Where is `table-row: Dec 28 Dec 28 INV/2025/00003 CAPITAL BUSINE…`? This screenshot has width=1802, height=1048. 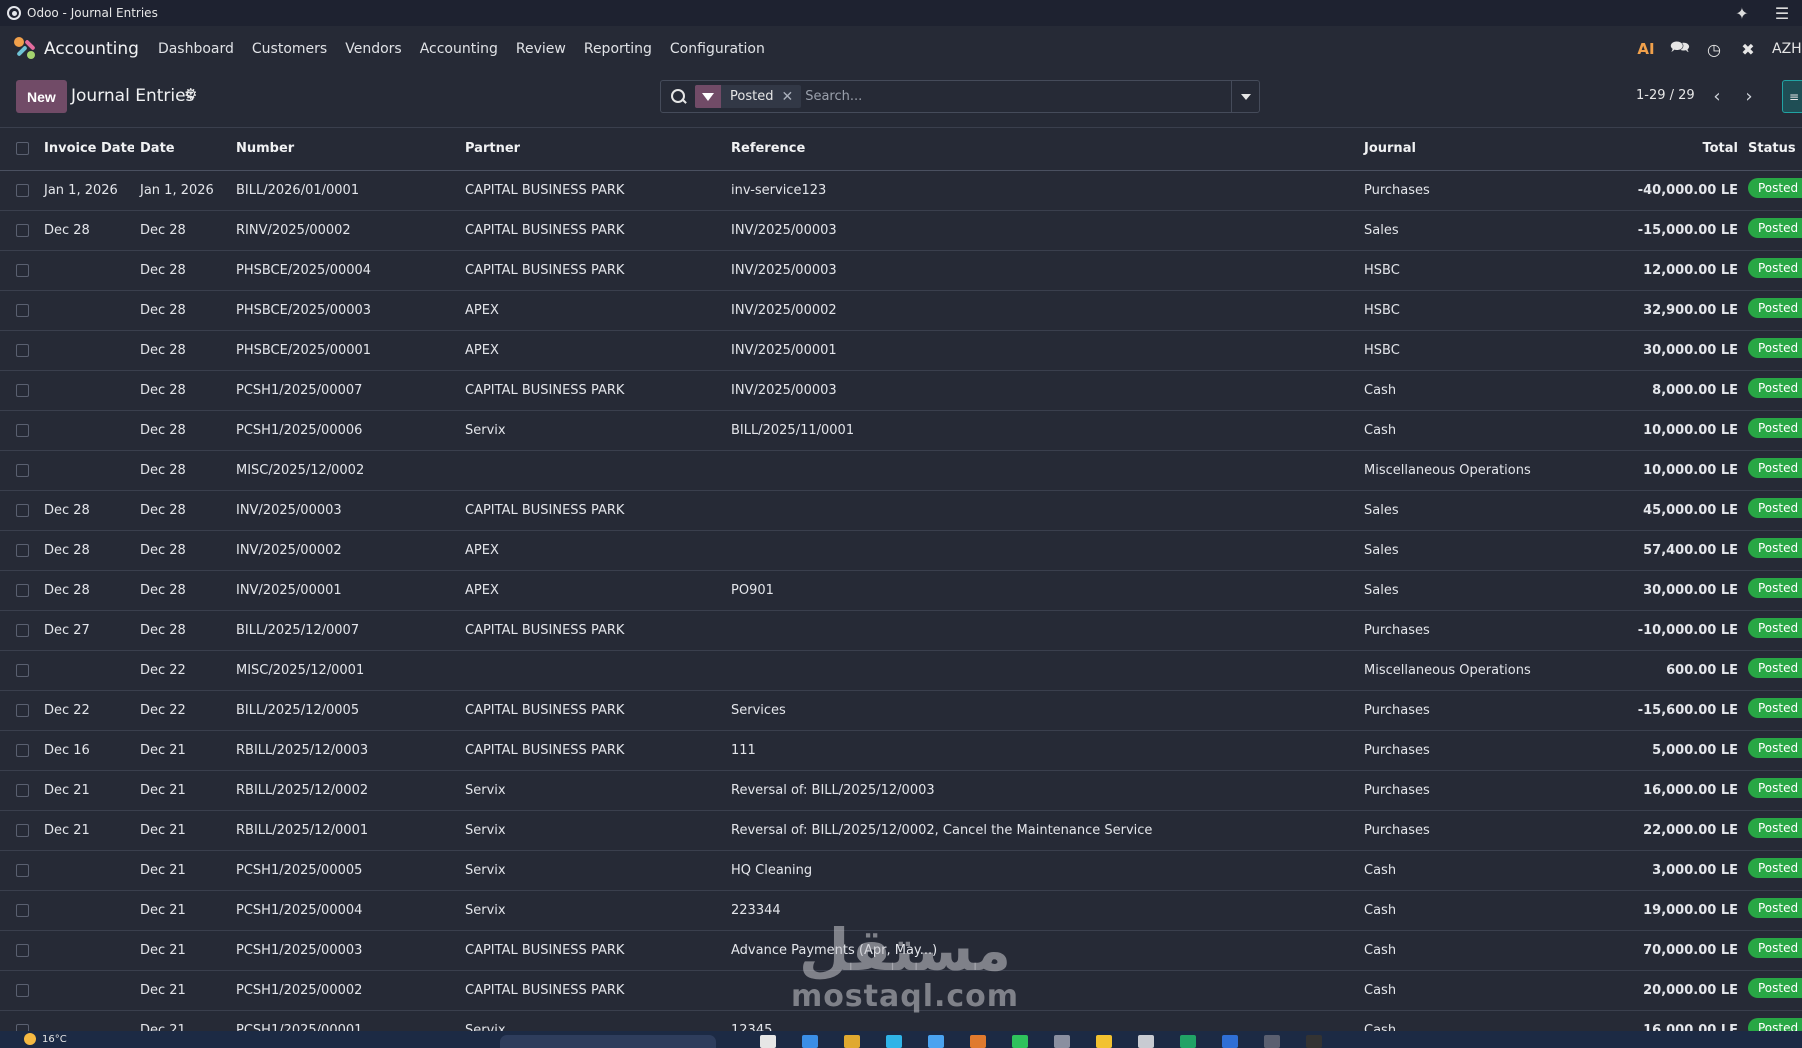
table-row: Dec 28 Dec 28 INV/2025/00003 CAPITAL BUSINE… is located at coordinates (901, 510).